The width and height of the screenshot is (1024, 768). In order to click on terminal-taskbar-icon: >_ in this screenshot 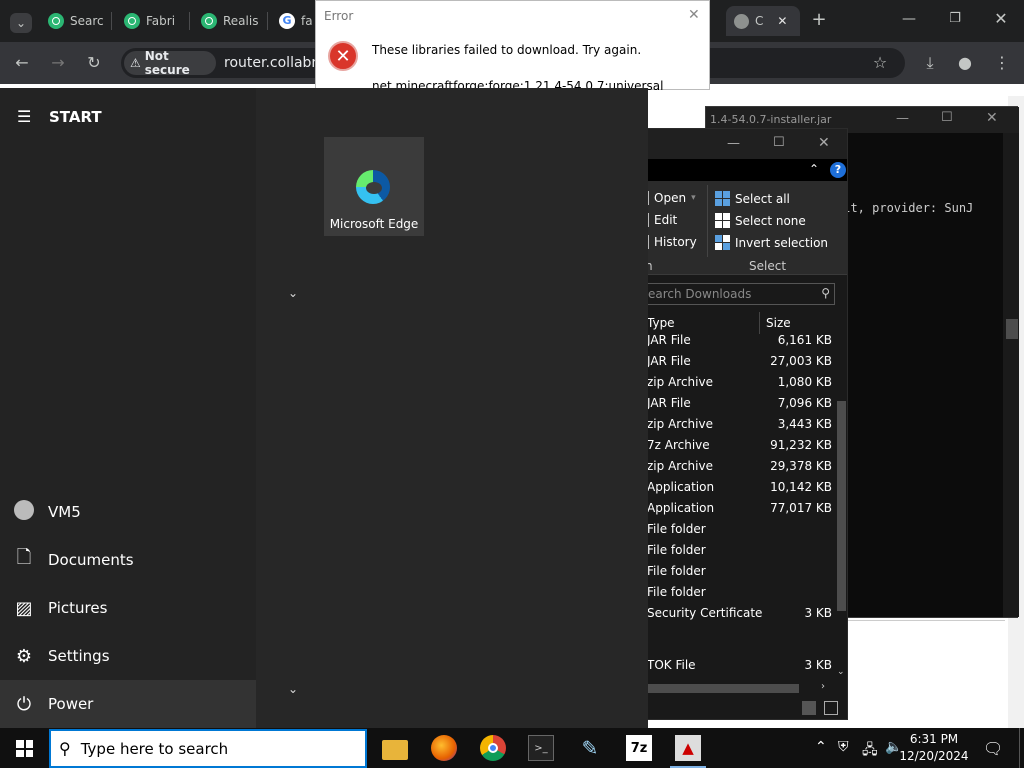, I will do `click(541, 748)`.